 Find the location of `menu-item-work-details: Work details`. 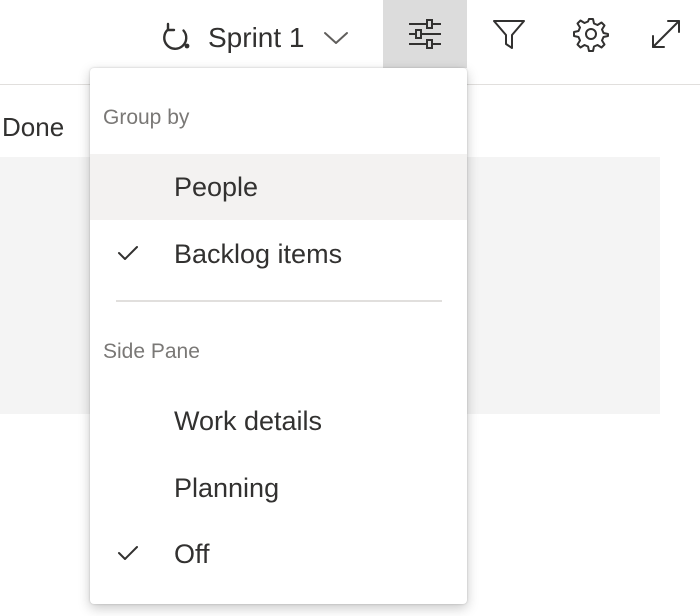

menu-item-work-details: Work details is located at coordinates (278, 421).